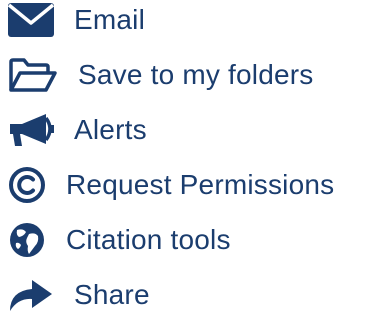  What do you see at coordinates (31, 295) in the screenshot?
I see `share-arrow-icon` at bounding box center [31, 295].